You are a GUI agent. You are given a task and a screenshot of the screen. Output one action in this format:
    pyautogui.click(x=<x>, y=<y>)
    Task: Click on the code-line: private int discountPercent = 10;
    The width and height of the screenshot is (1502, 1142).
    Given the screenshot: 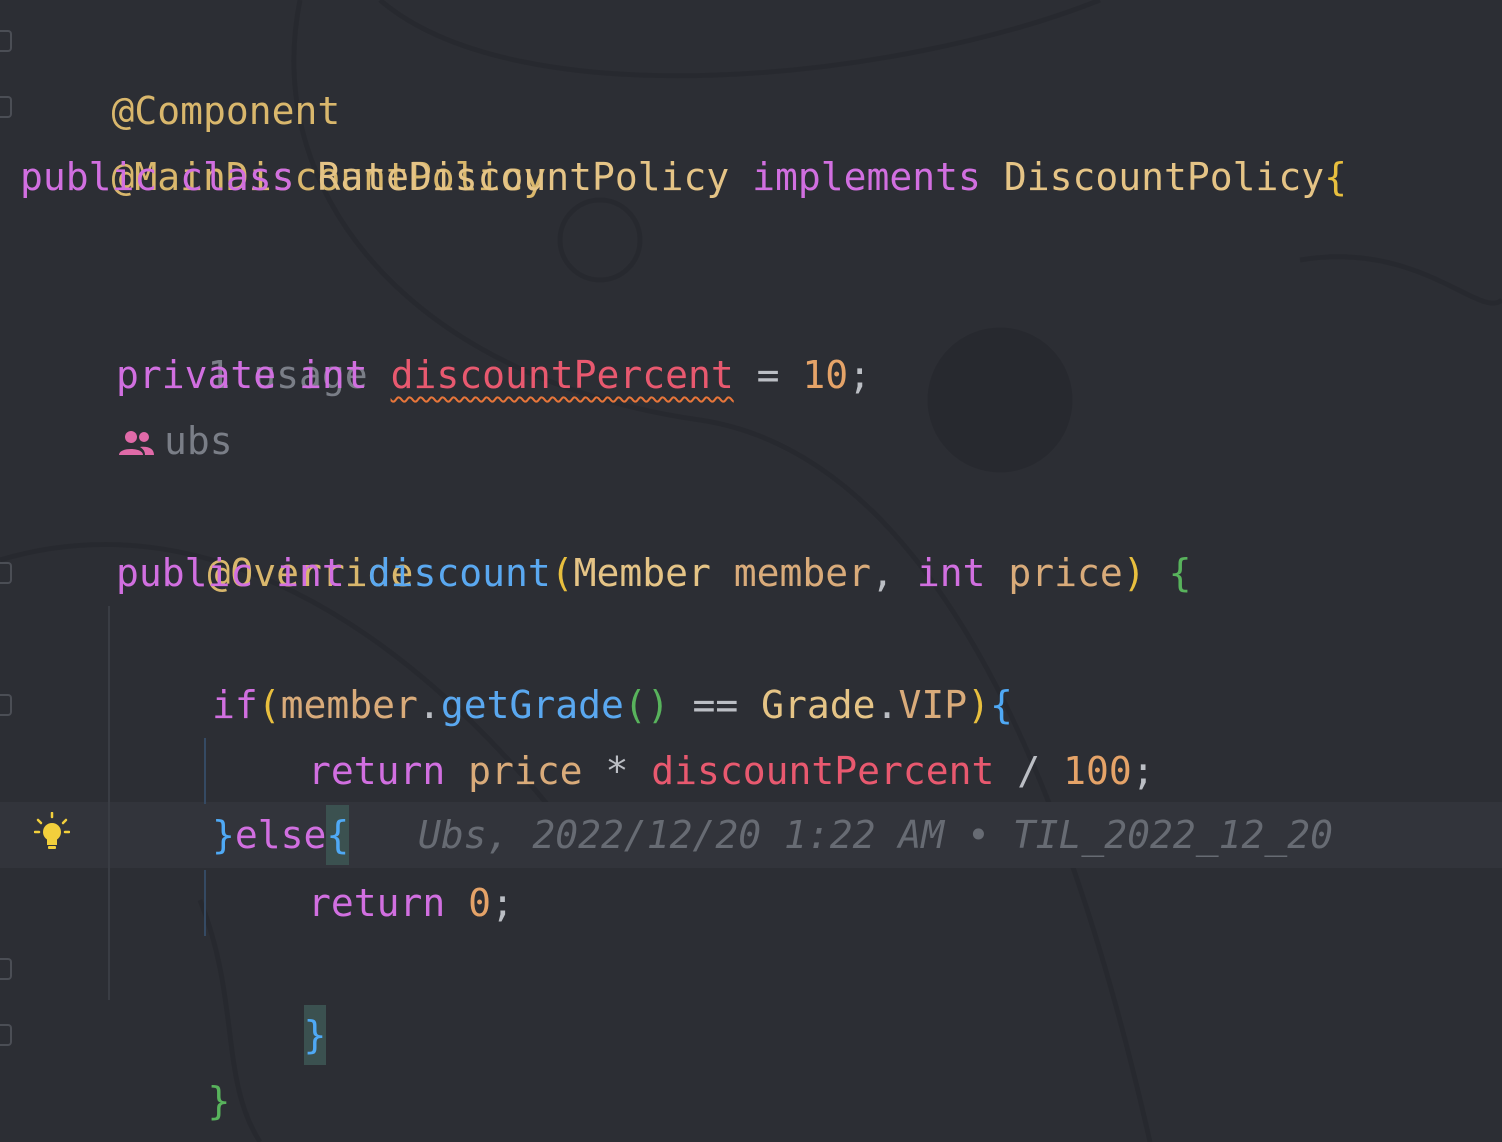 What is the action you would take?
    pyautogui.click(x=493, y=375)
    